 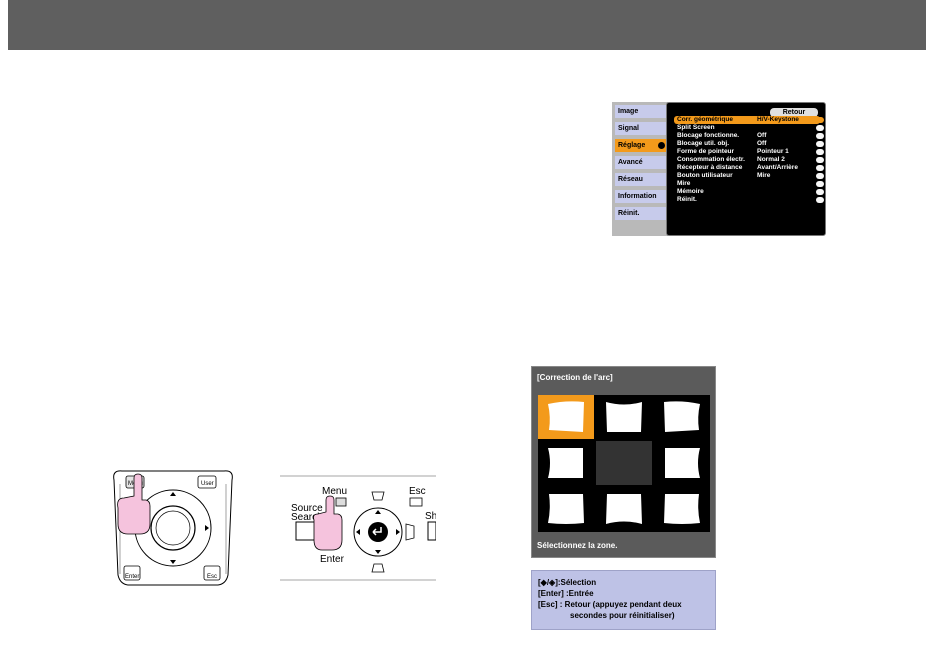 I want to click on enter-button, so click(x=173, y=528).